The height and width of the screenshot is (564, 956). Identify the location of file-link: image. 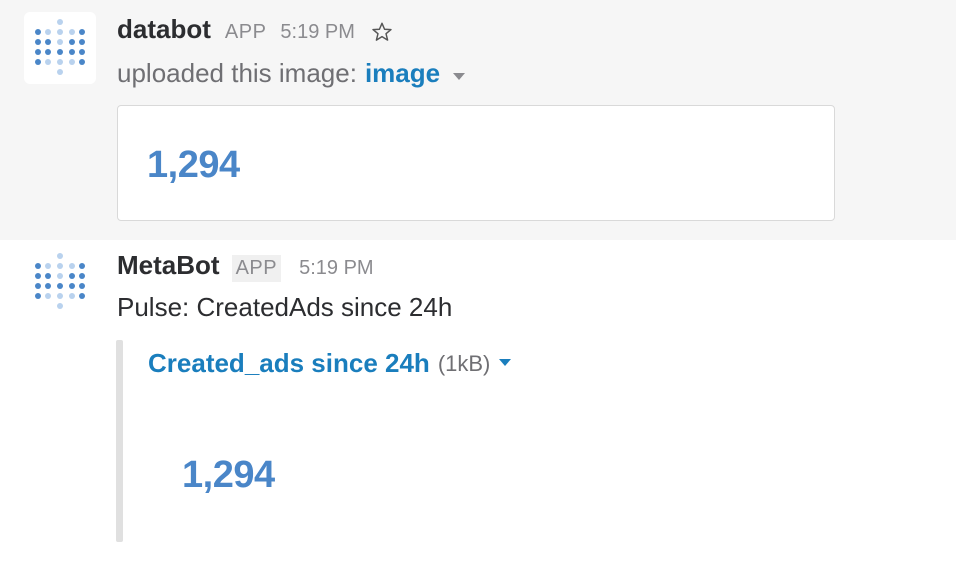
(402, 73).